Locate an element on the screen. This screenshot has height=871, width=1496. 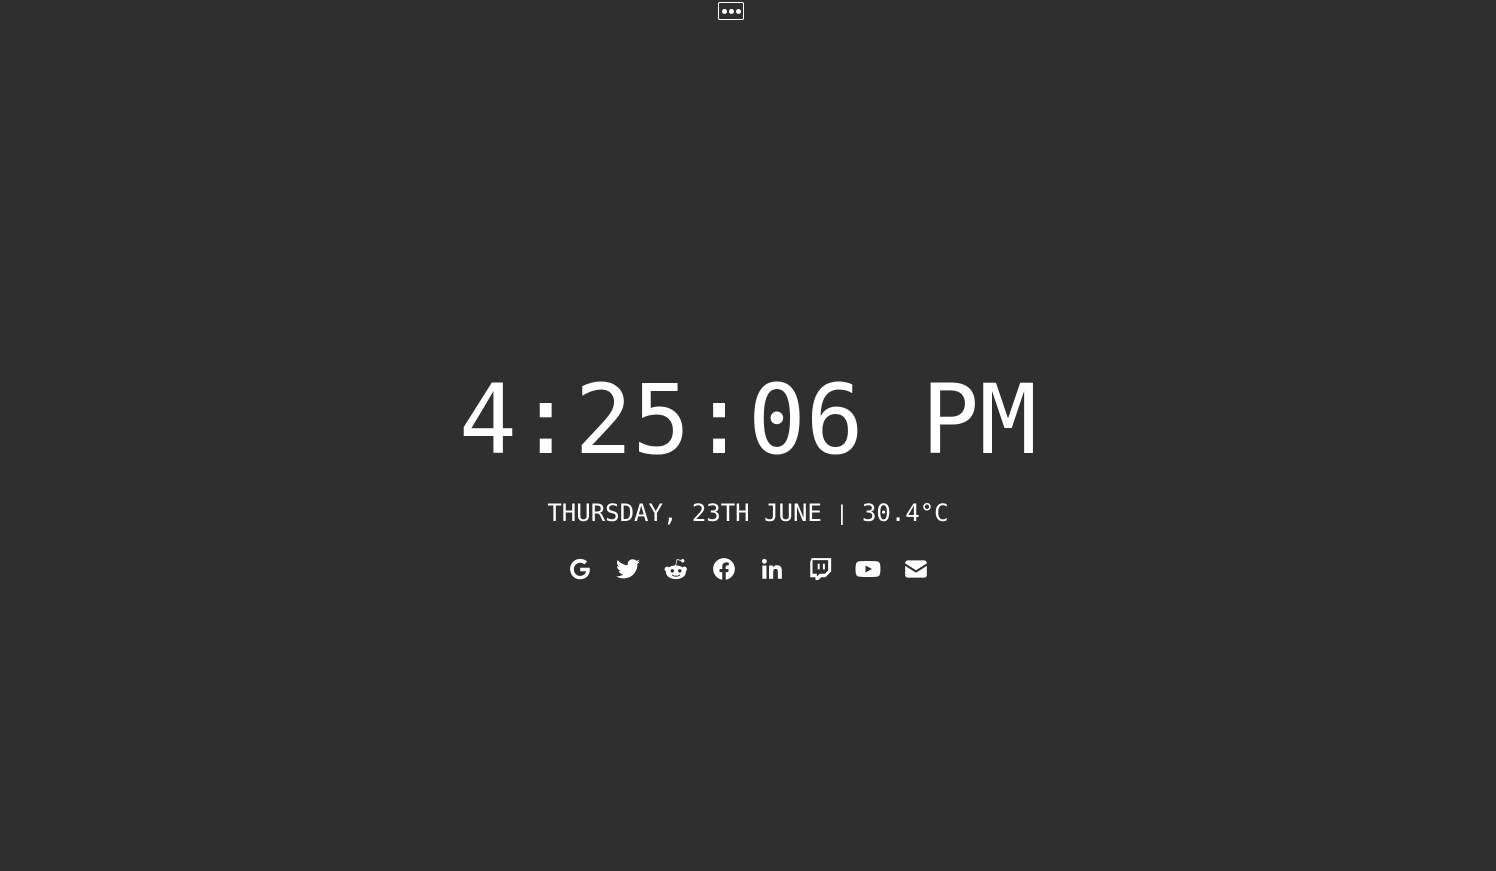
facebook-link is located at coordinates (724, 569).